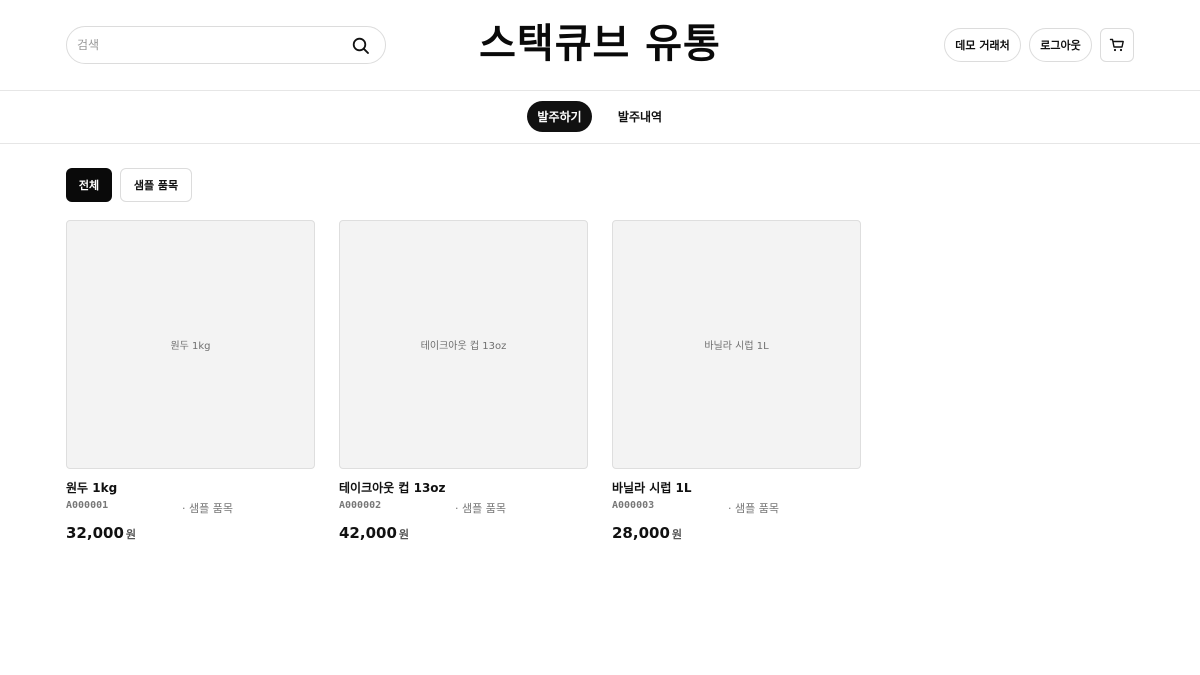 This screenshot has width=1200, height=675. Describe the element at coordinates (982, 45) in the screenshot. I see `demo-account-button: 데모 거래처` at that location.